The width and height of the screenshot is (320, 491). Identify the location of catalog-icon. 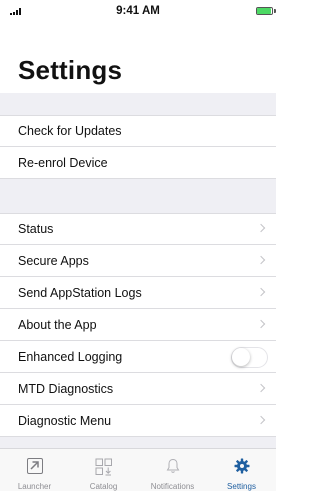
(104, 467).